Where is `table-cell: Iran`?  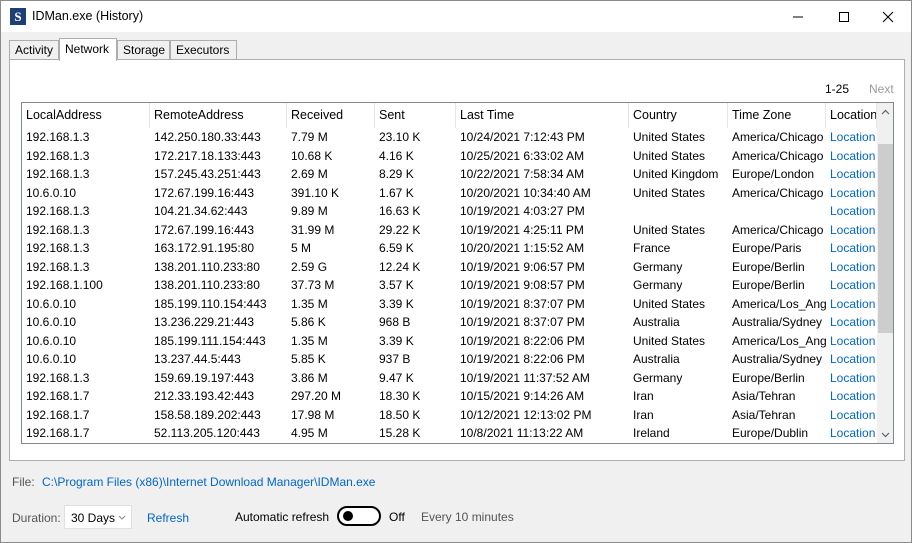
table-cell: Iran is located at coordinates (643, 396).